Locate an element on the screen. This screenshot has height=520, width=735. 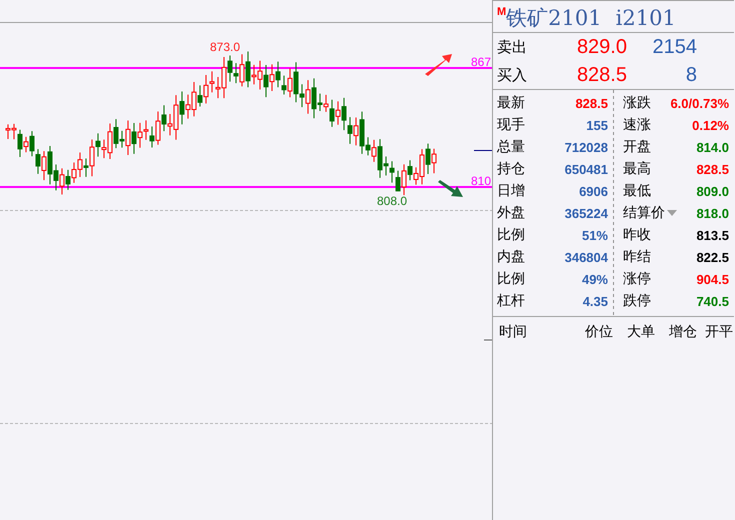
down-arrow-icon is located at coordinates (450, 188).